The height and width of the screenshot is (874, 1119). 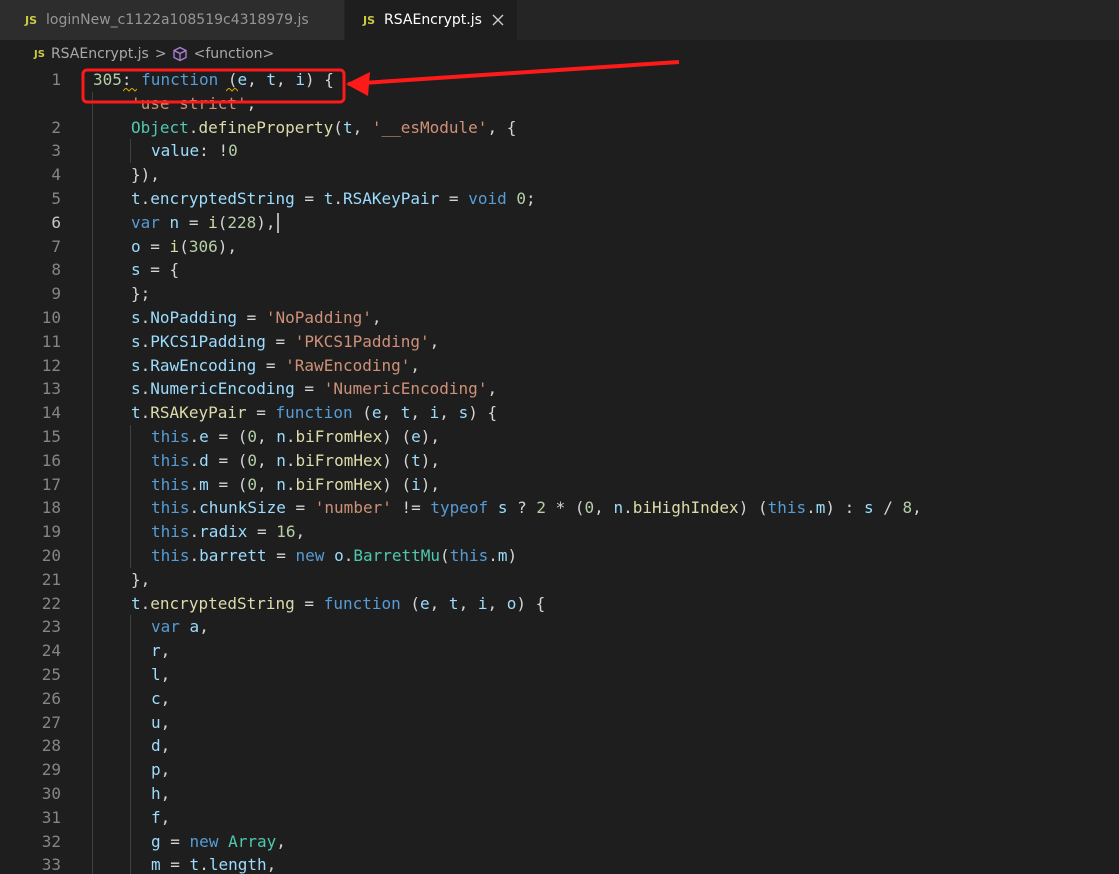 I want to click on line-number: 11, so click(x=51, y=341).